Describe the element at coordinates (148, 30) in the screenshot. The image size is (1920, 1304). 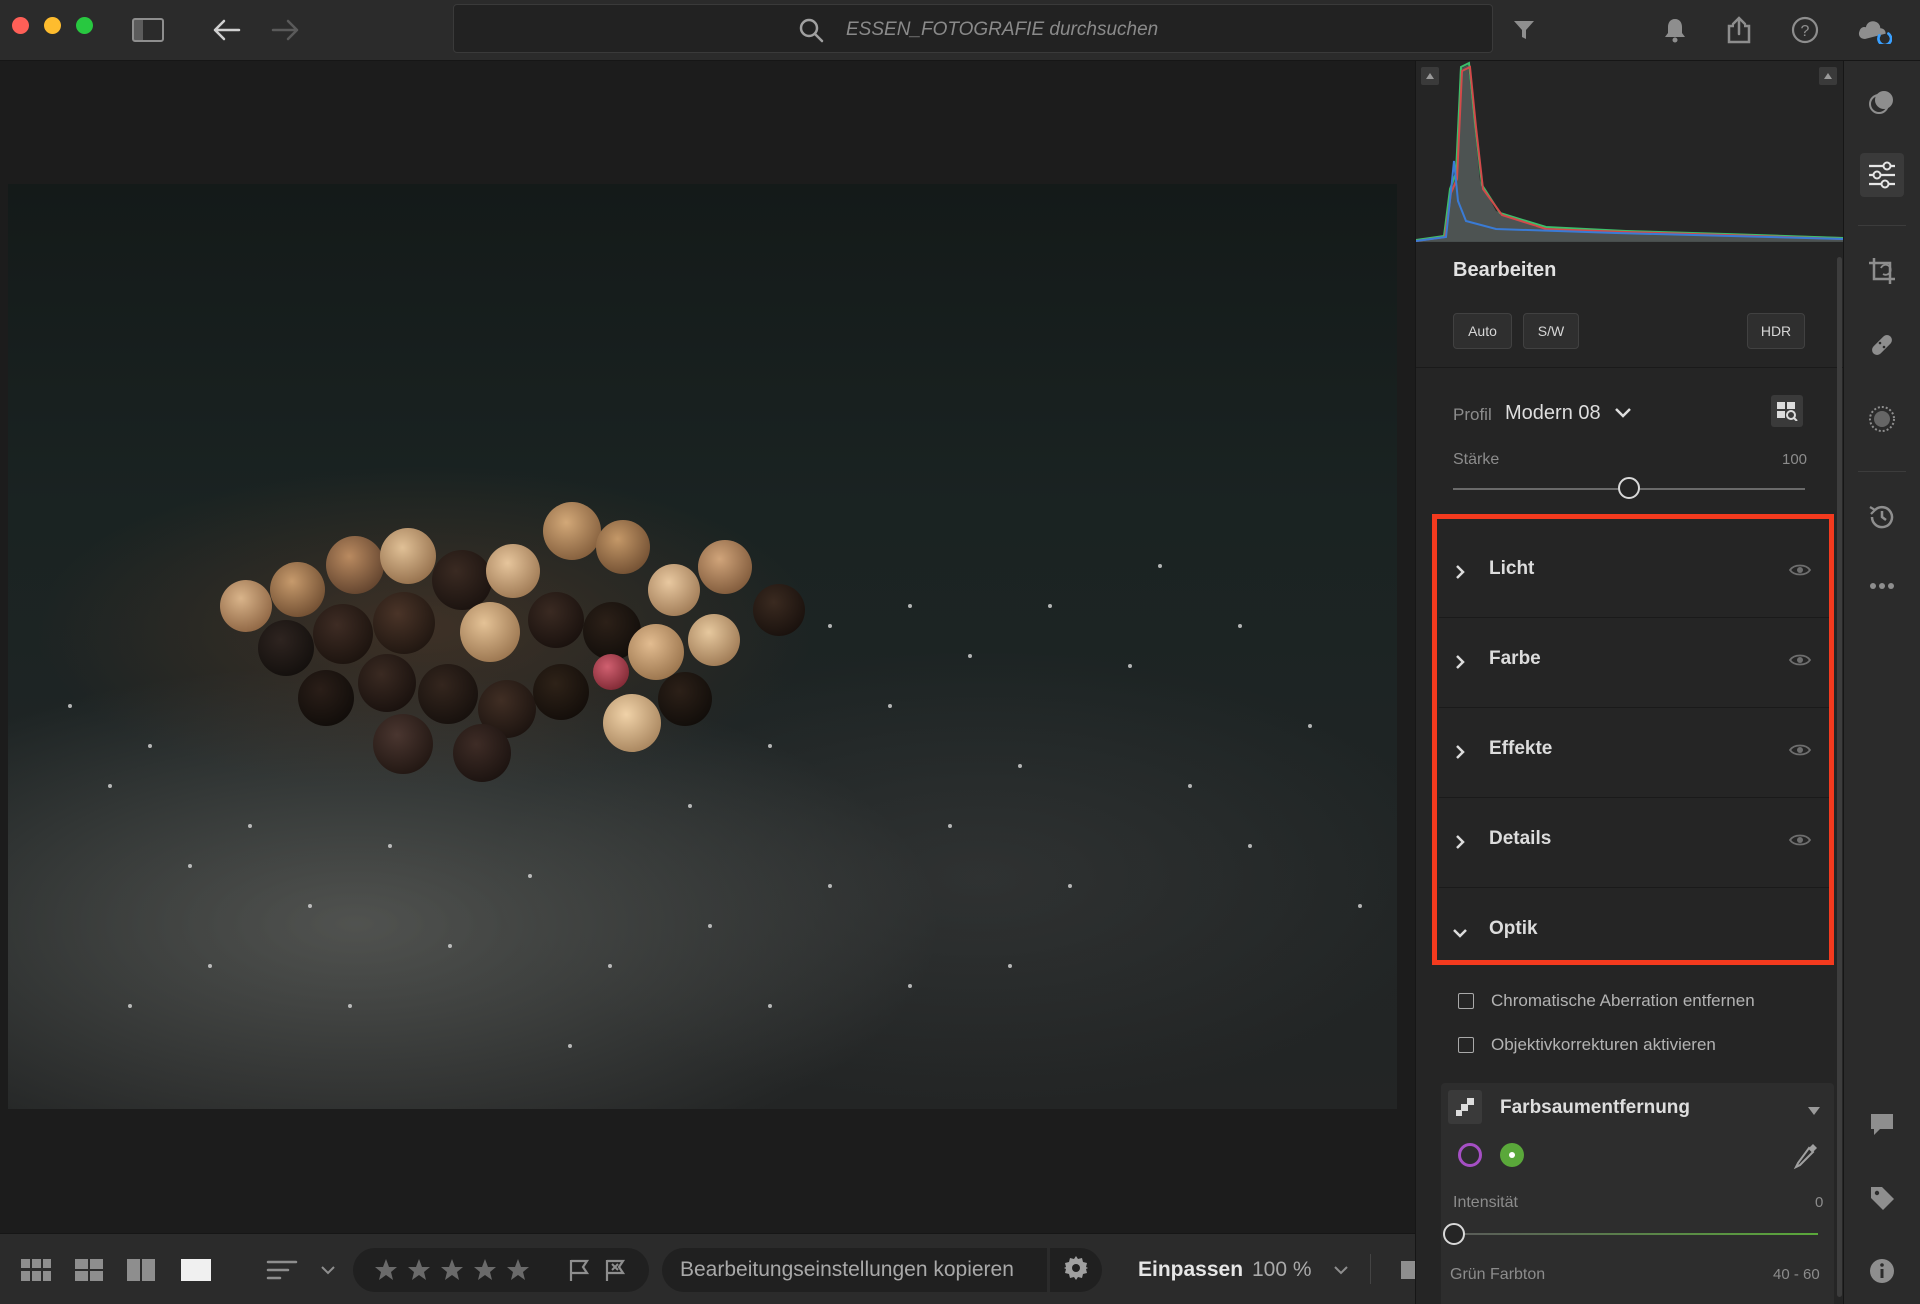
I see `sidebar-toggle-icon` at that location.